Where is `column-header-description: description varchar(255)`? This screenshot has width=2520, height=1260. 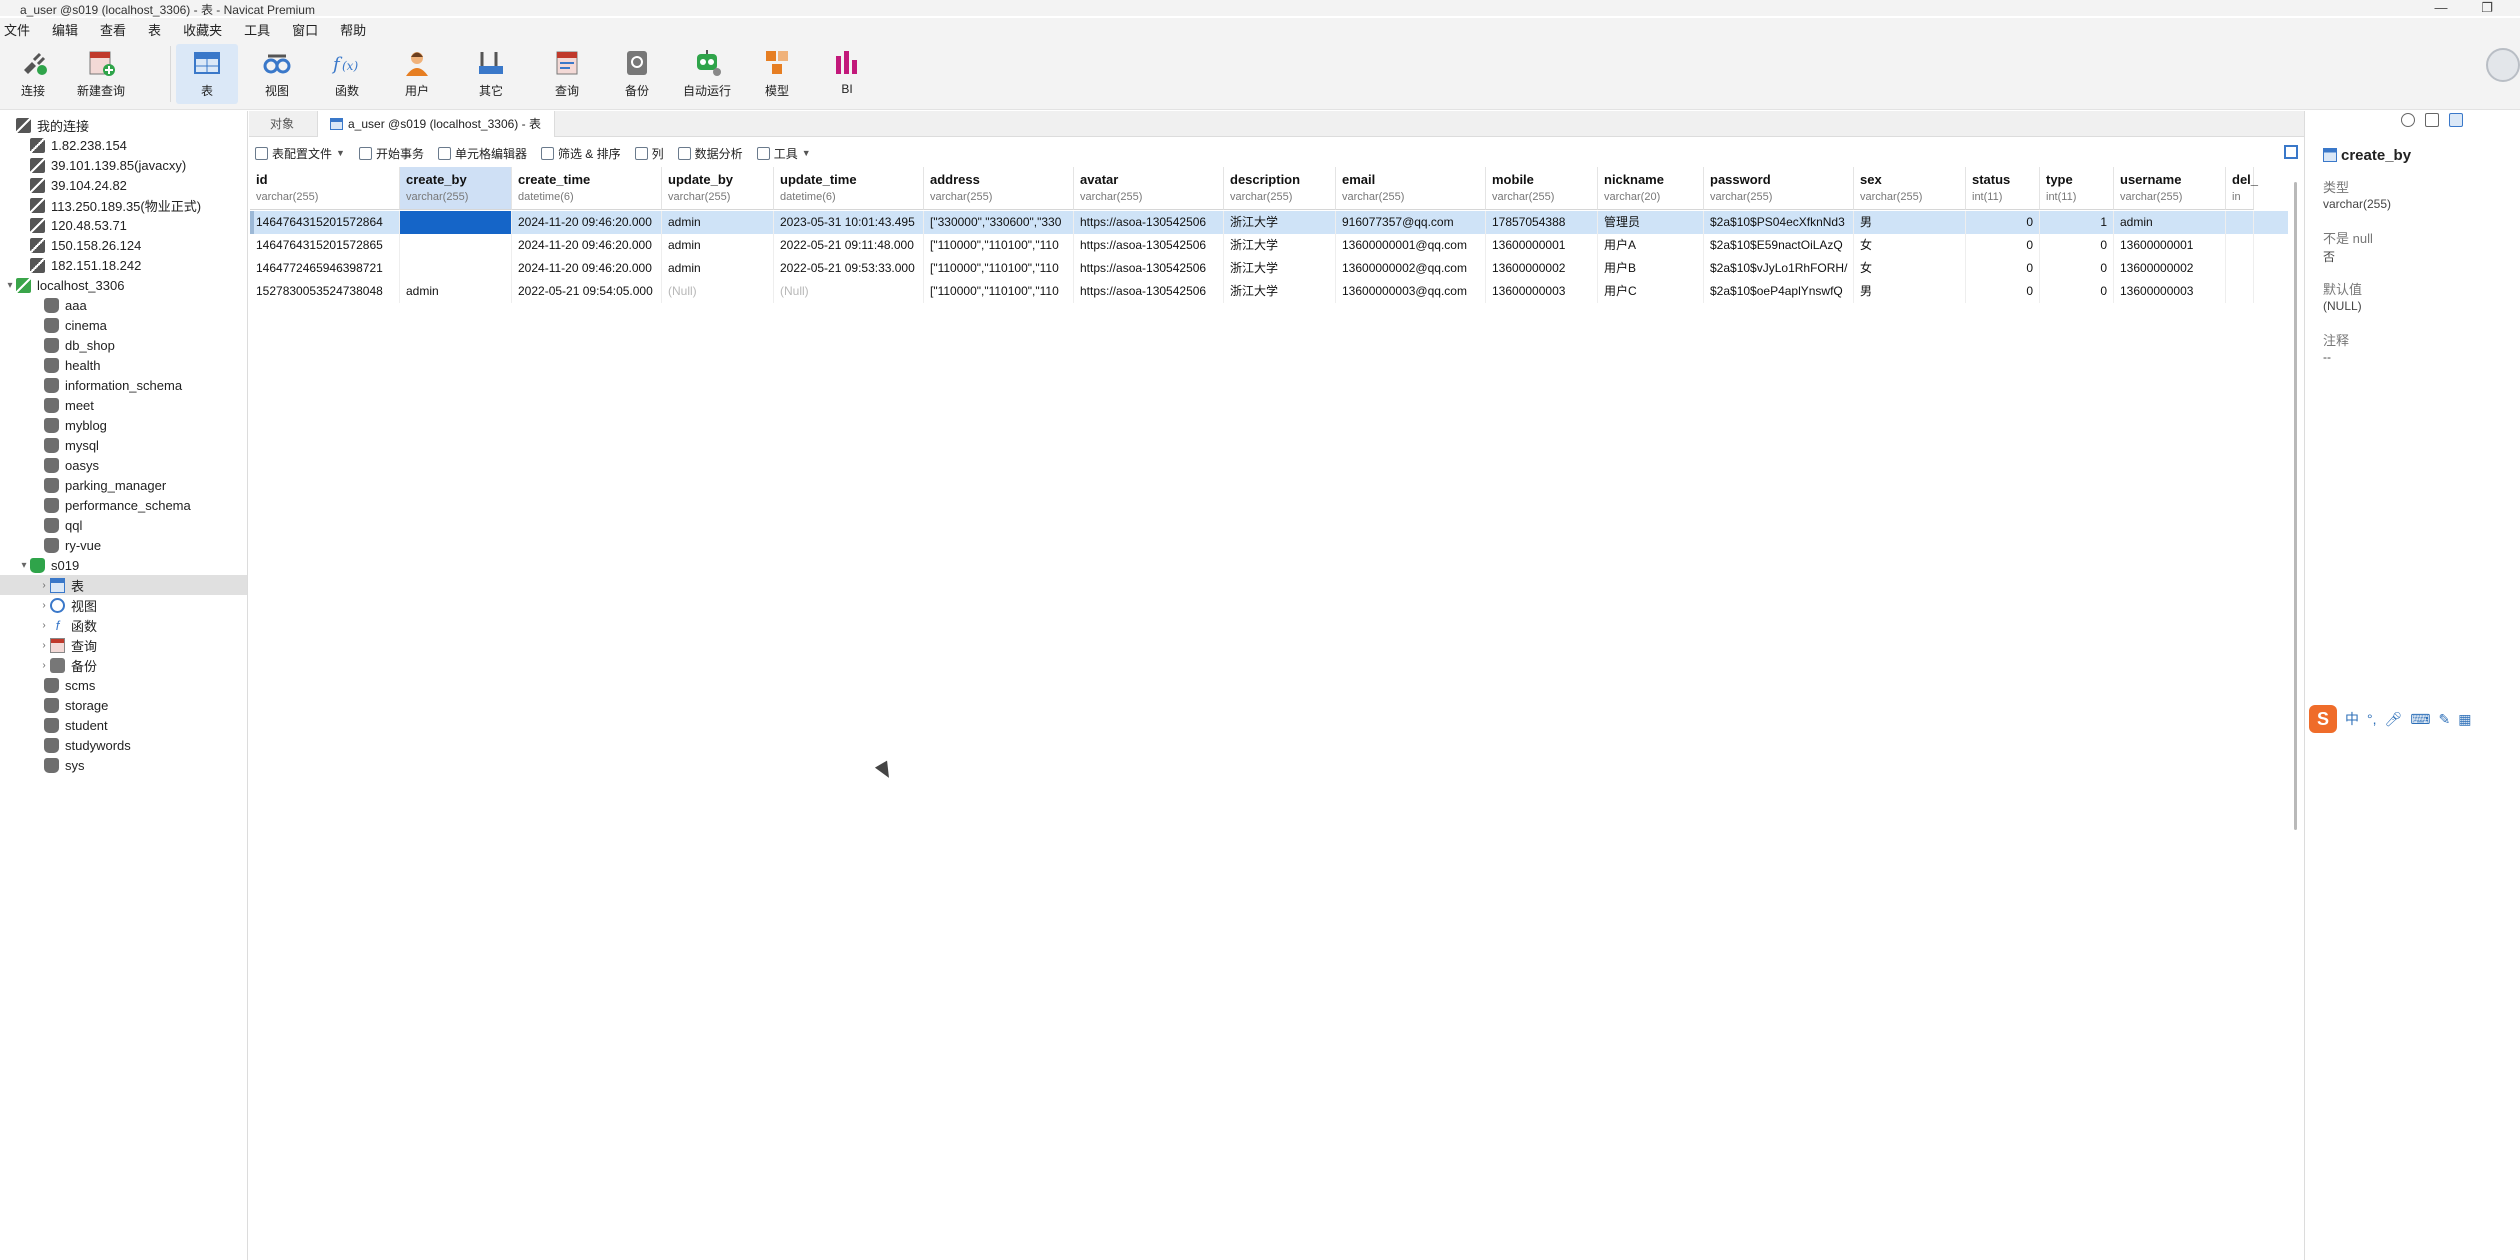
column-header-description: description varchar(255) is located at coordinates (1280, 188).